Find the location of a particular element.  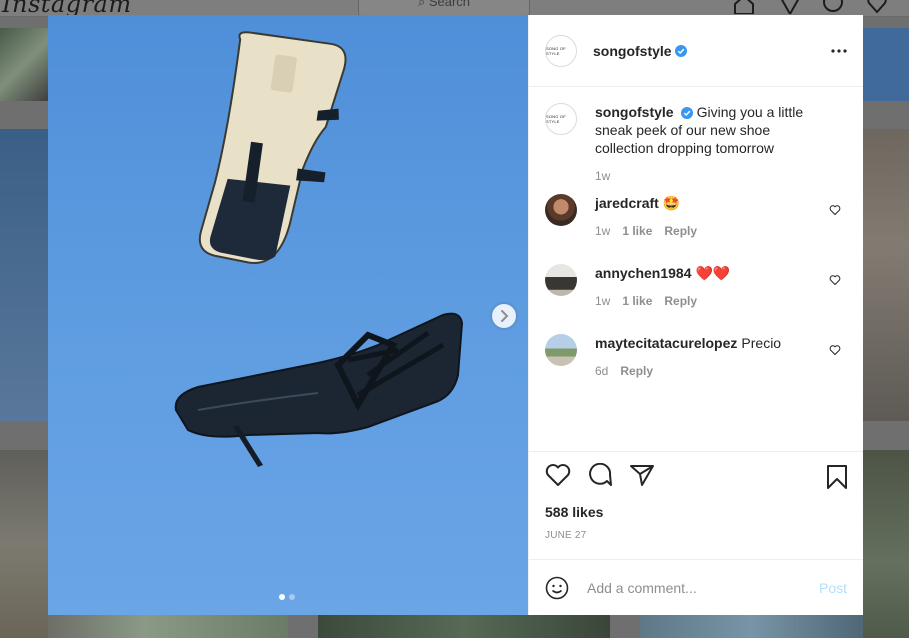

direct-icon is located at coordinates (790, 7).